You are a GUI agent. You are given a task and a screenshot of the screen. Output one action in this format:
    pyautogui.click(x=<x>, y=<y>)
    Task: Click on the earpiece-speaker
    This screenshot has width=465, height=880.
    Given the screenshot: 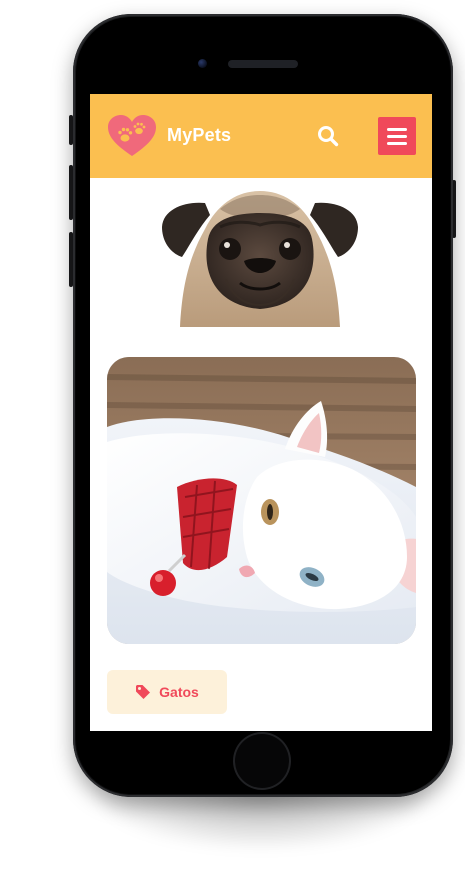 What is the action you would take?
    pyautogui.click(x=263, y=64)
    